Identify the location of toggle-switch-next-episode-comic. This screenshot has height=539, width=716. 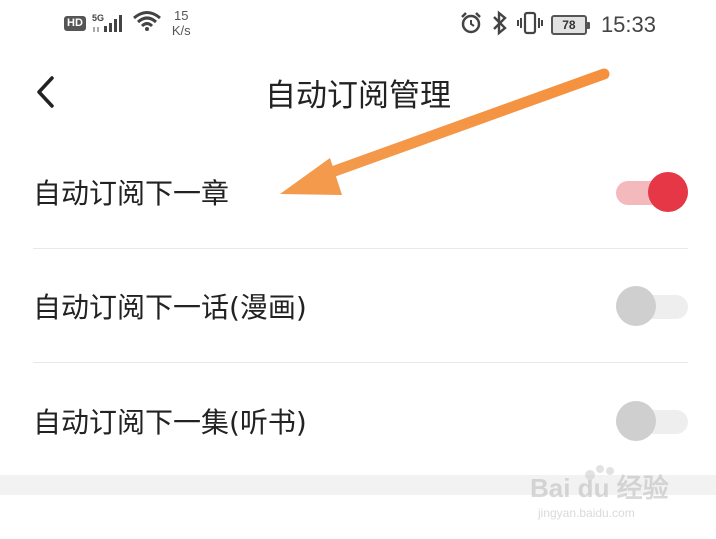
(652, 305).